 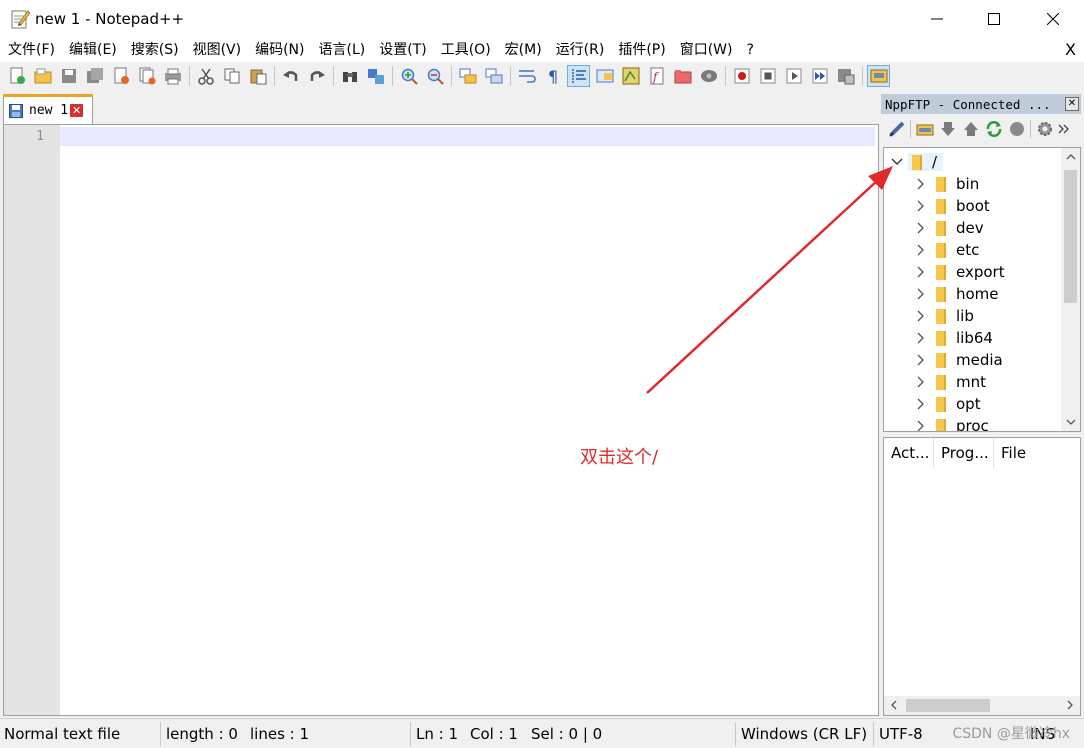 What do you see at coordinates (997, 272) in the screenshot?
I see `tree-item-folder: export` at bounding box center [997, 272].